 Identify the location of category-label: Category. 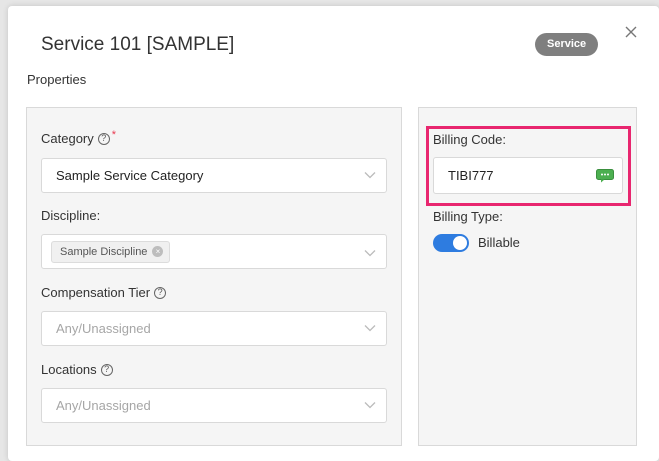
(67, 138).